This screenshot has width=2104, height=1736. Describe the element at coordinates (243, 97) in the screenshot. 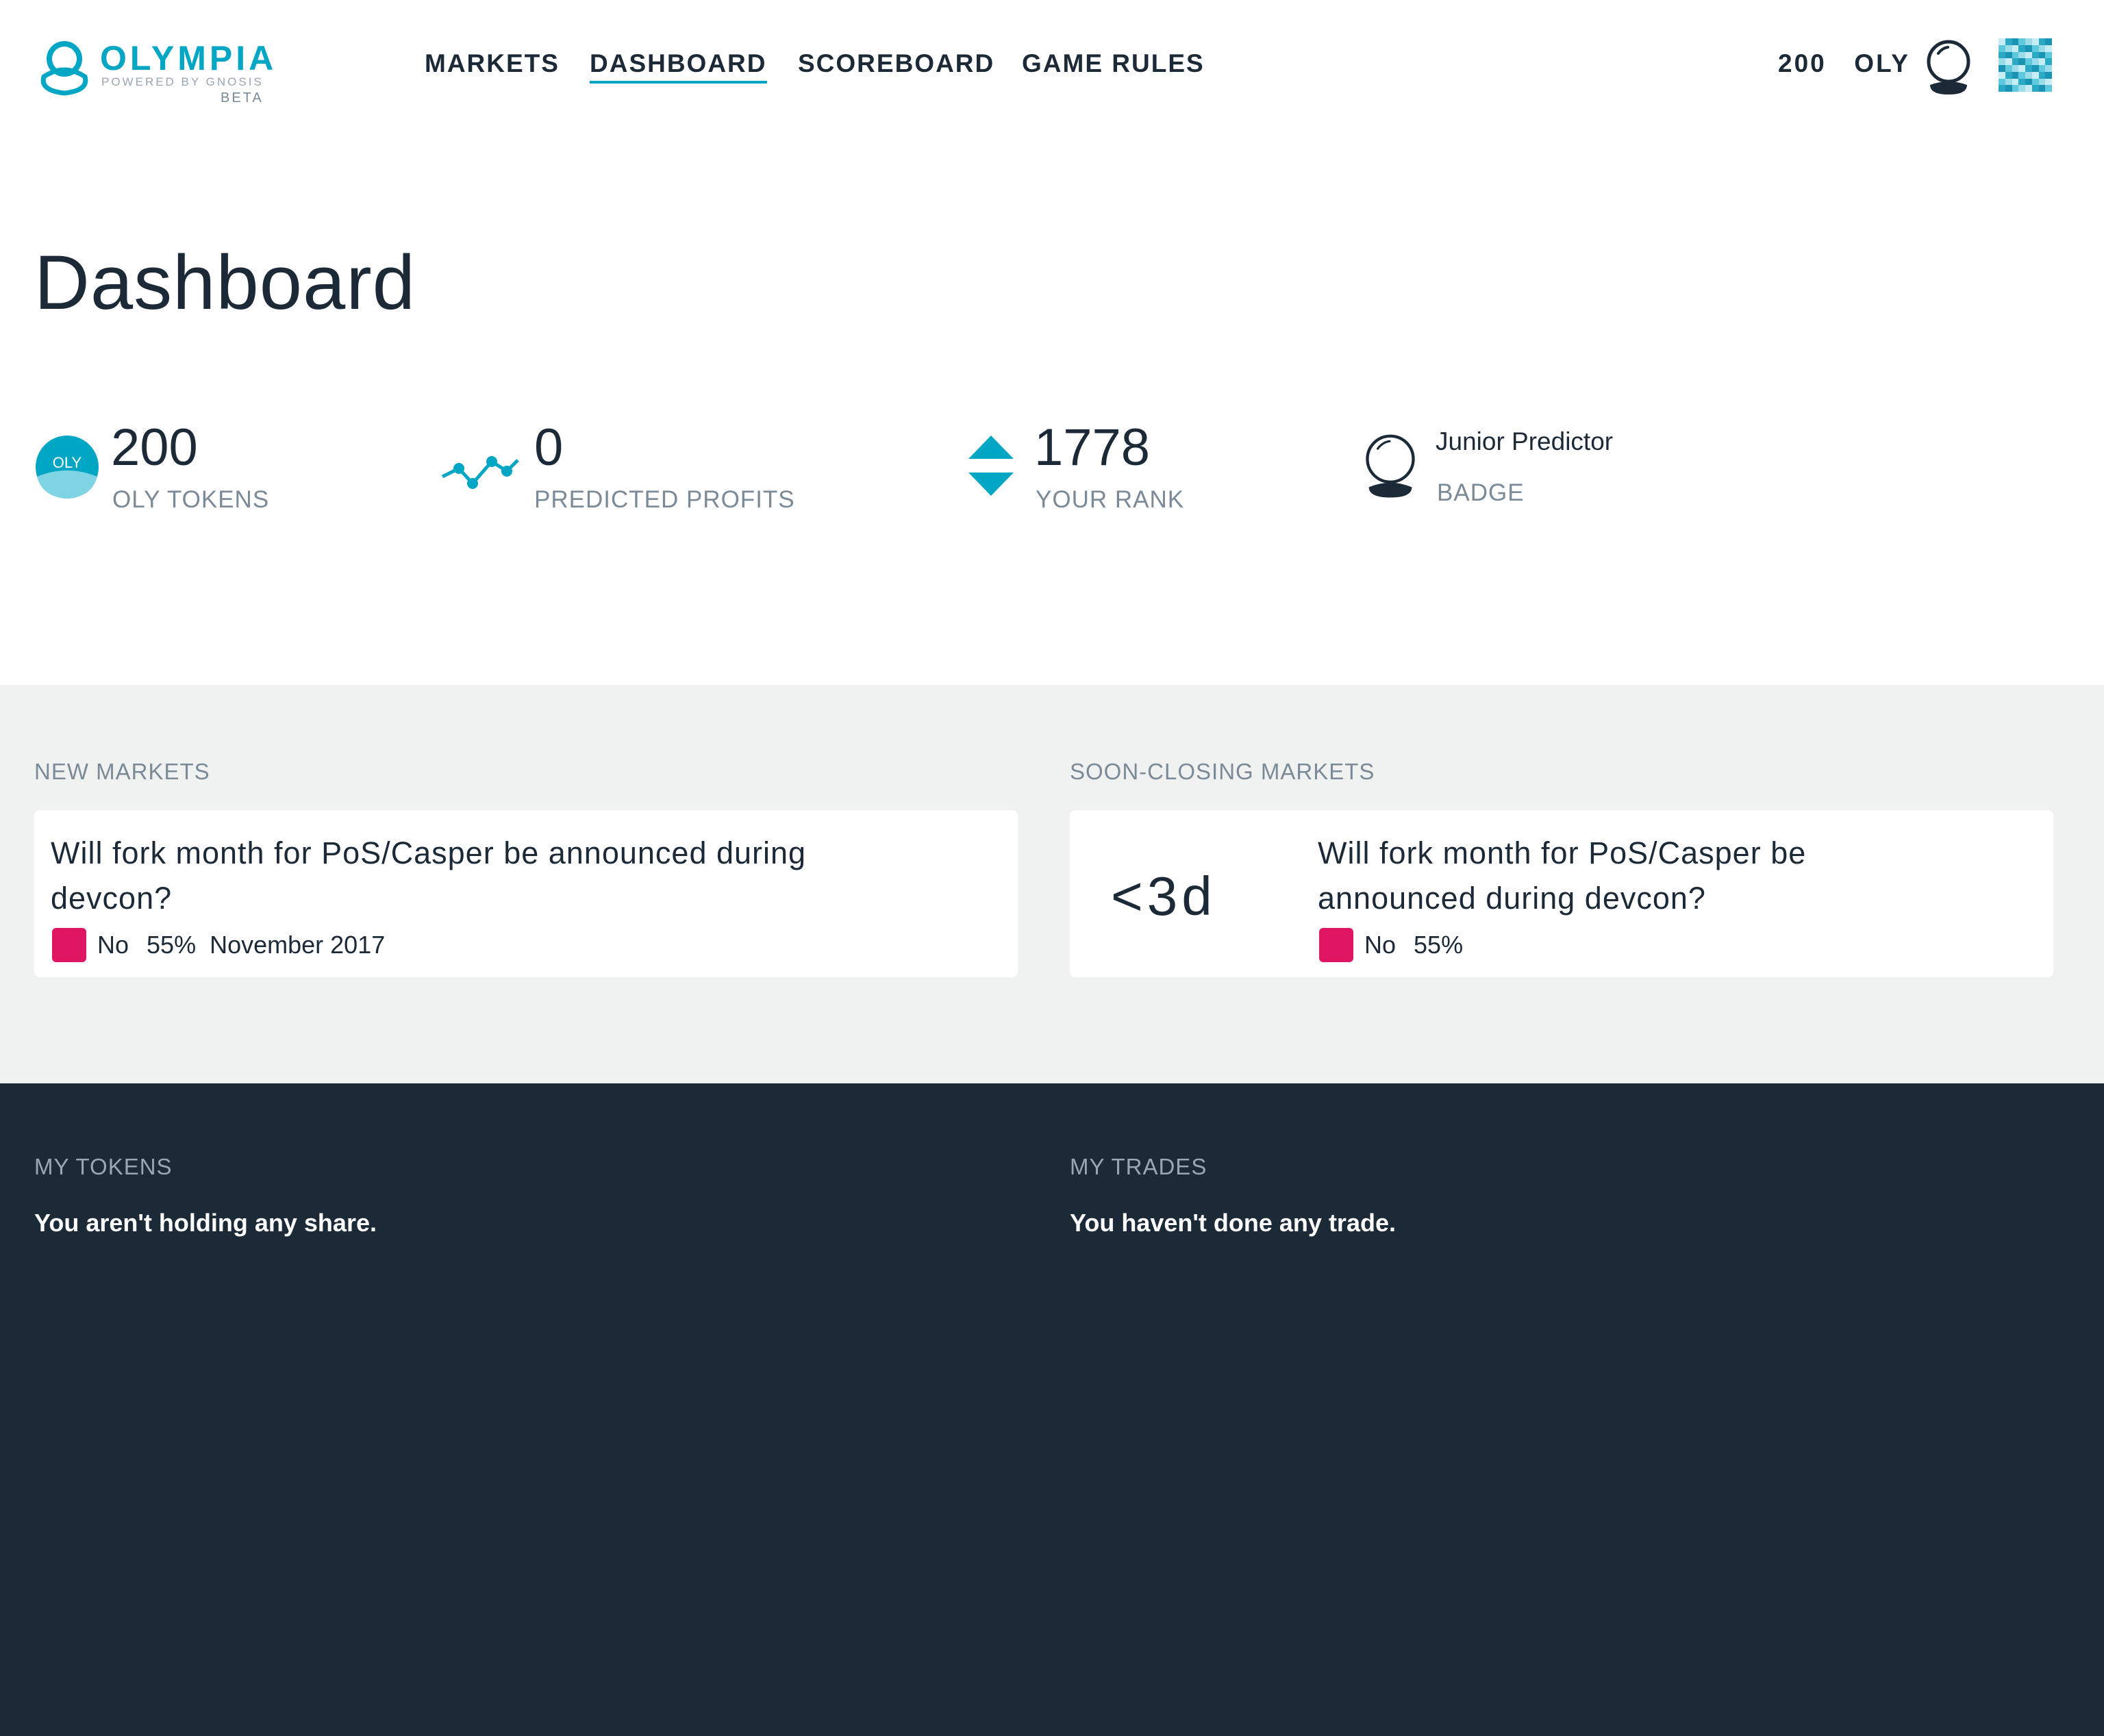

I see `brand-beta-label: BETA` at that location.